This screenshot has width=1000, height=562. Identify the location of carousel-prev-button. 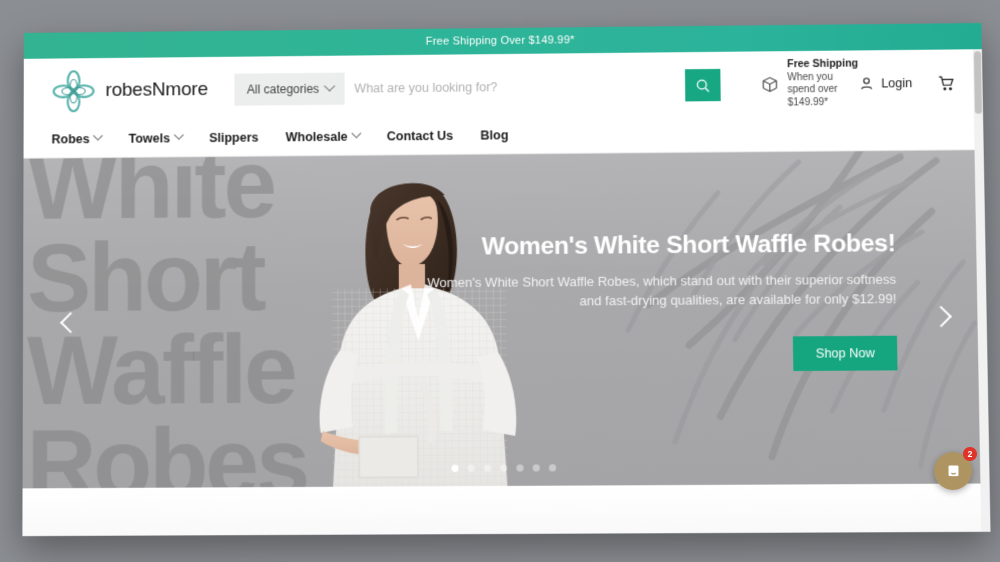
(68, 322).